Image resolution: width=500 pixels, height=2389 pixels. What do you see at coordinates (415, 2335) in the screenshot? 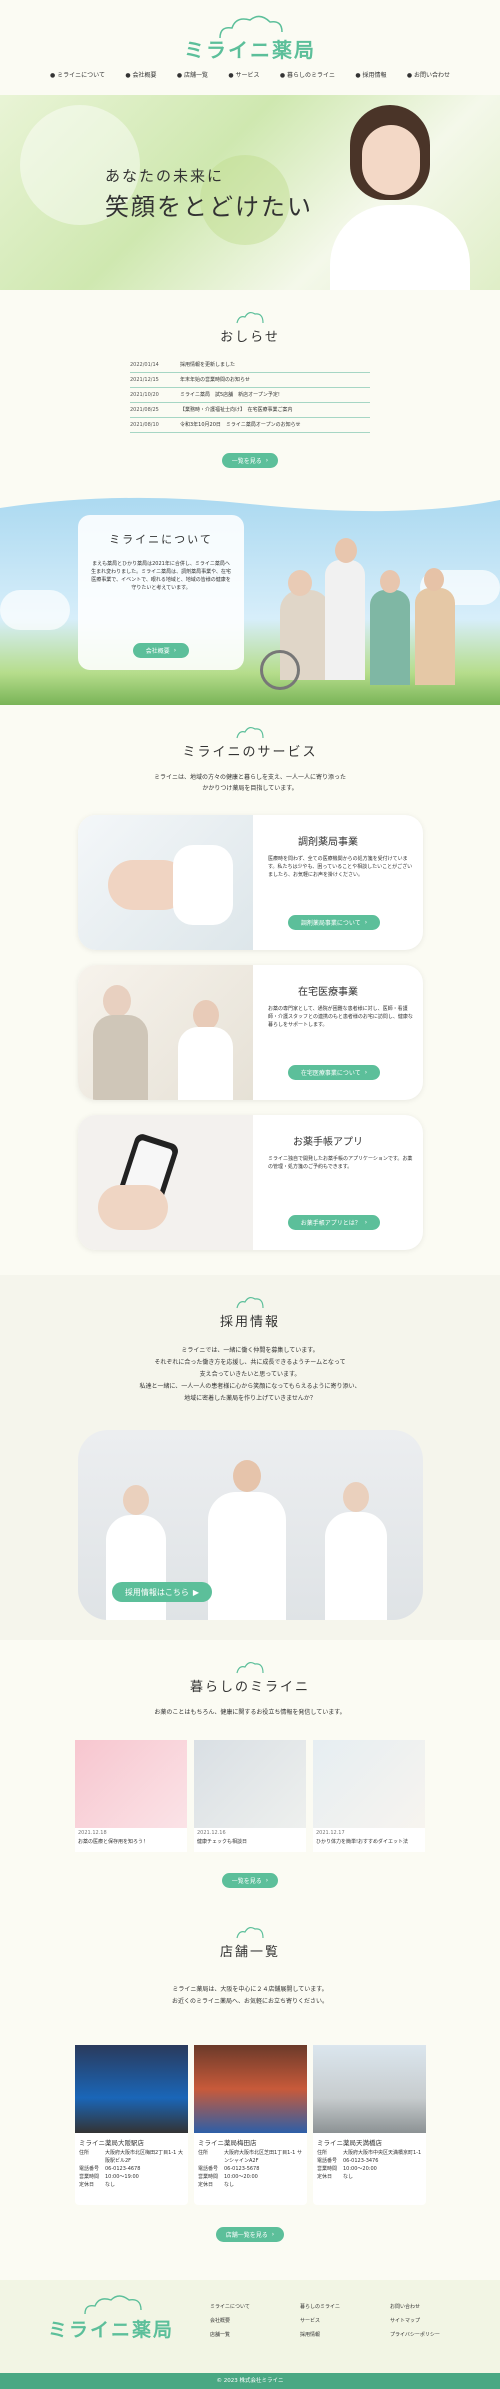
I see `footer-link: プライバシーポリシー` at bounding box center [415, 2335].